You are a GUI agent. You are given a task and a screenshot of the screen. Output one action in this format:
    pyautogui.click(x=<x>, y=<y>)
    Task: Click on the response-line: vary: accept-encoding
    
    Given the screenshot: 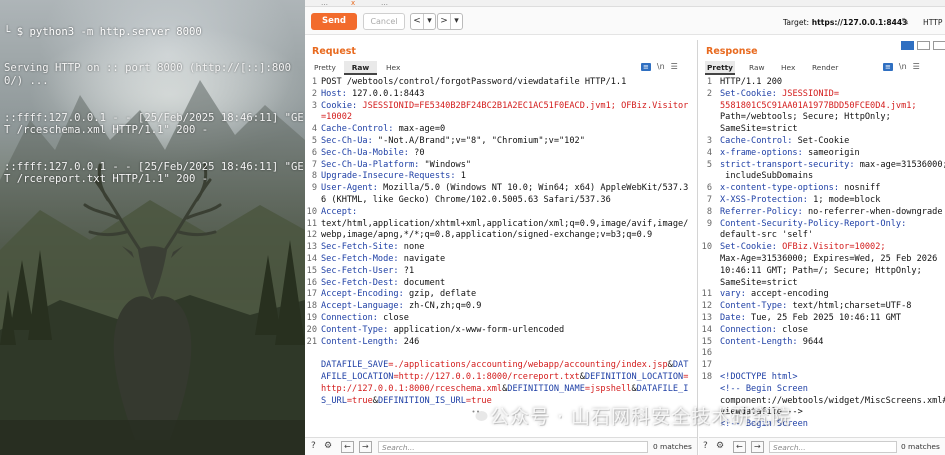 What is the action you would take?
    pyautogui.click(x=832, y=295)
    